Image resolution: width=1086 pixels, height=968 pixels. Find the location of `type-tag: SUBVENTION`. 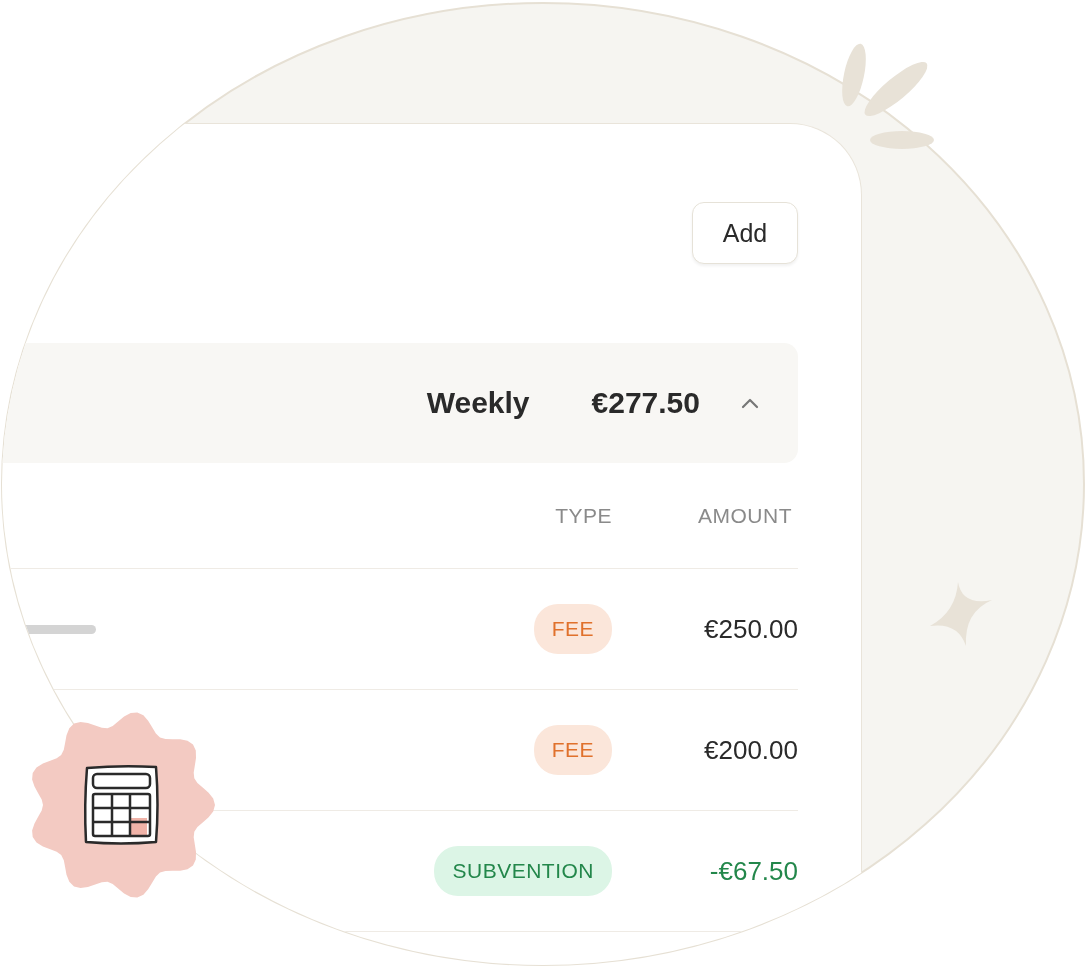

type-tag: SUBVENTION is located at coordinates (523, 871).